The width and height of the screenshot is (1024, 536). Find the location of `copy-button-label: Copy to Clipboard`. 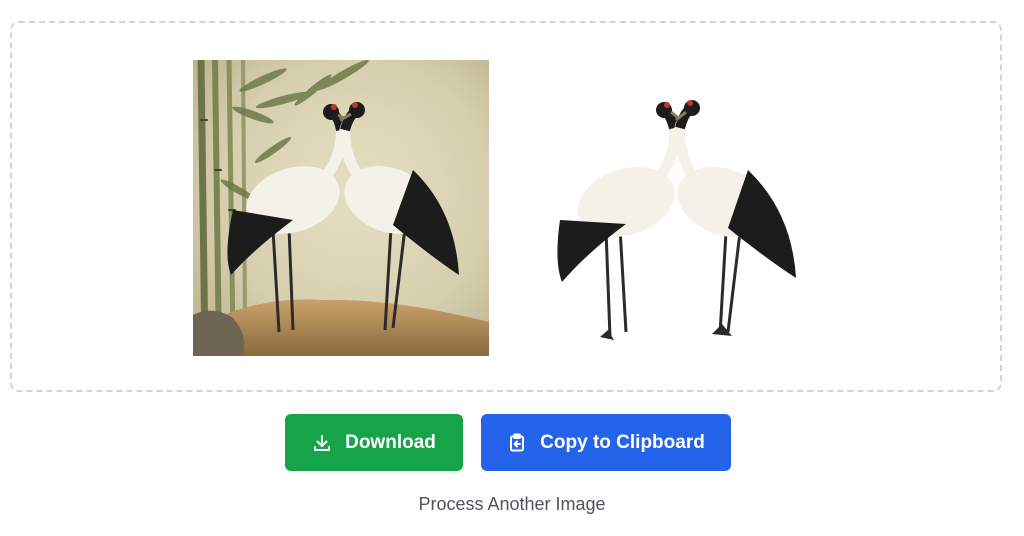

copy-button-label: Copy to Clipboard is located at coordinates (622, 442).